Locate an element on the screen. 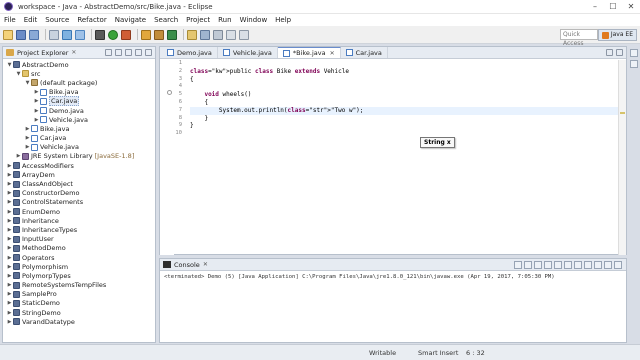  new-java-project-icon is located at coordinates (146, 34).